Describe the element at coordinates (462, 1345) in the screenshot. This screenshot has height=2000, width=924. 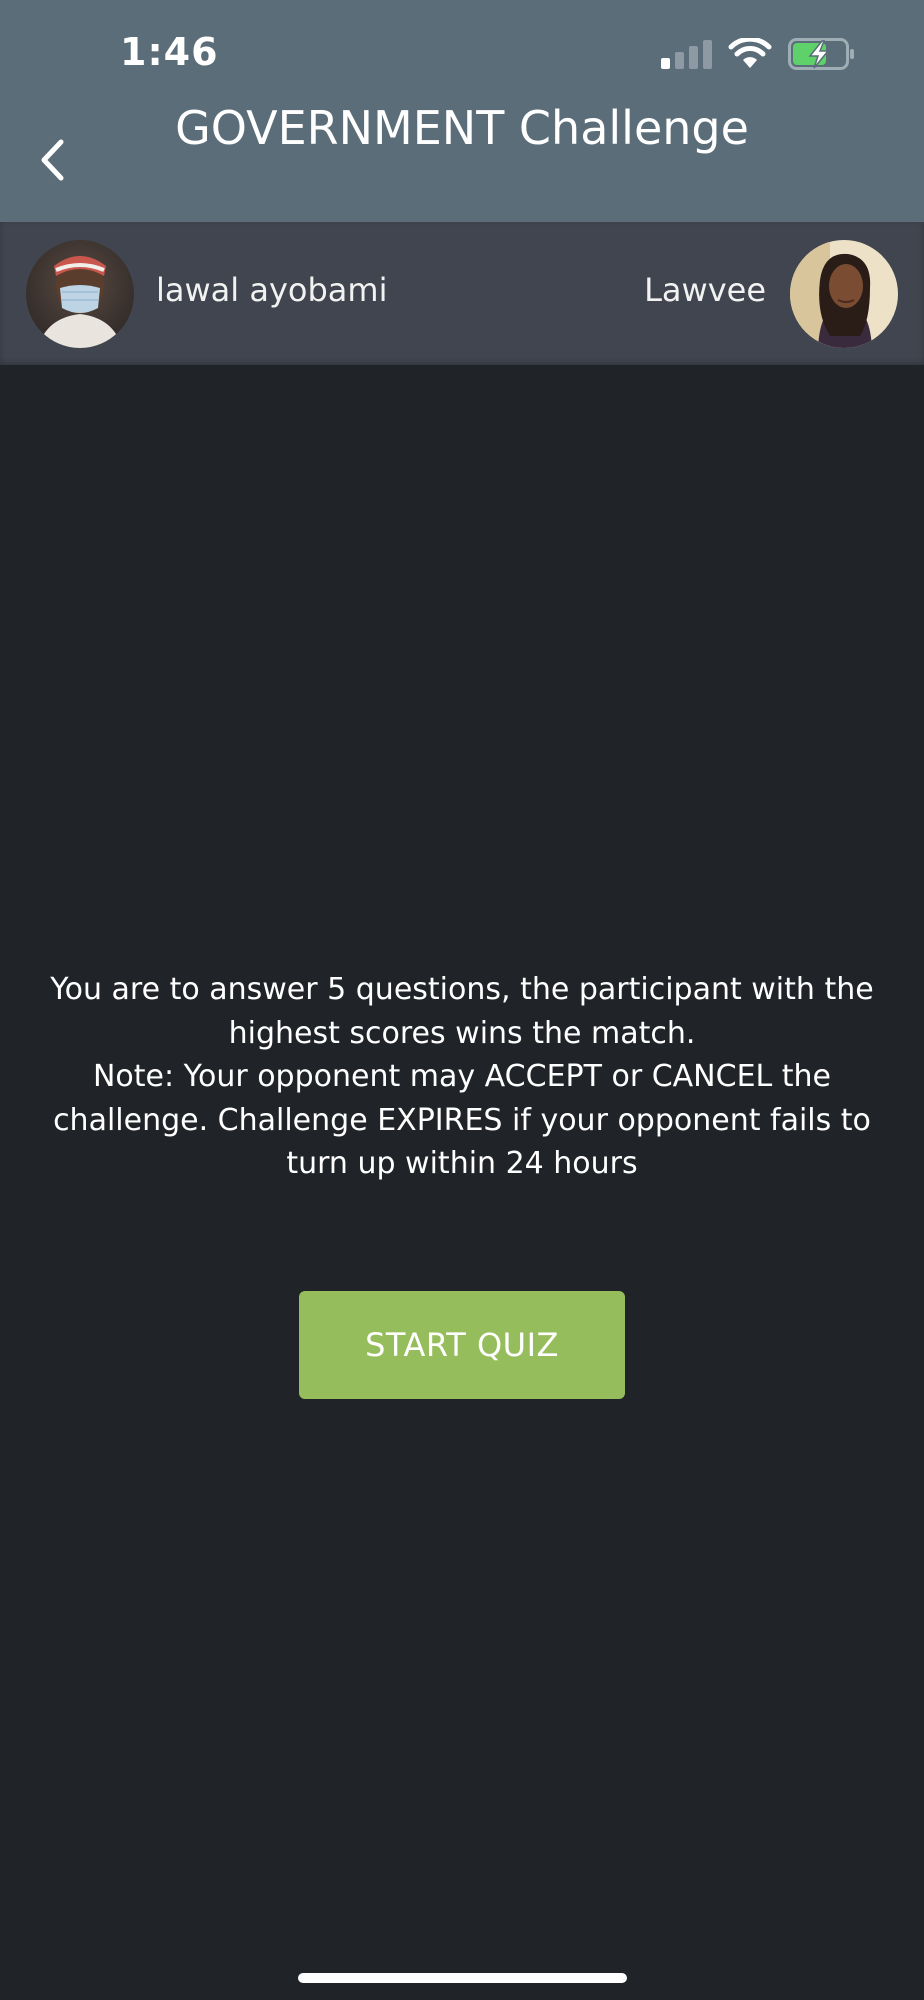
I see `start-quiz-button: START QUIZ` at that location.